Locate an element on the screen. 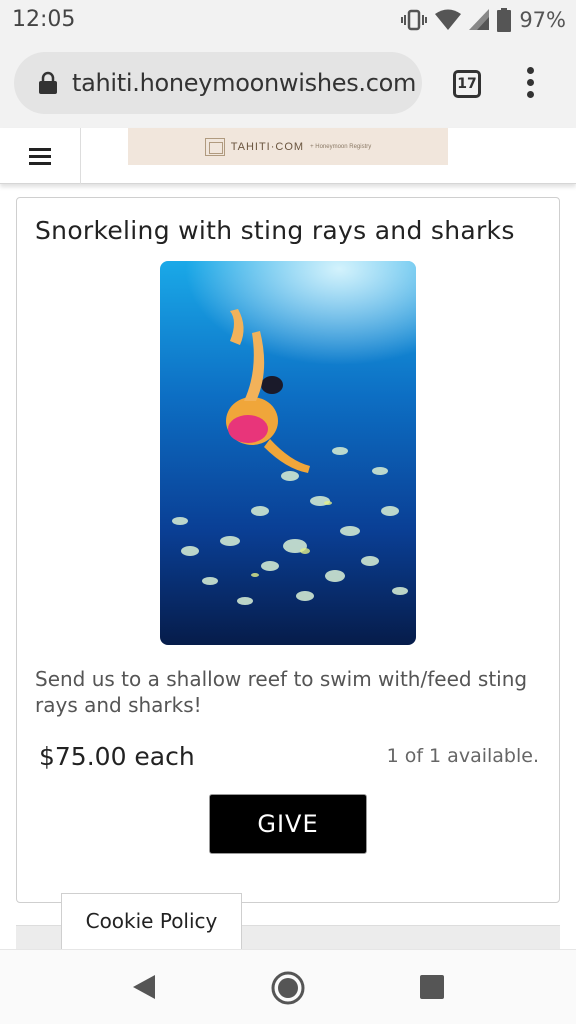  site-header: TAHITI·COM + Honeymoon Registry is located at coordinates (288, 156).